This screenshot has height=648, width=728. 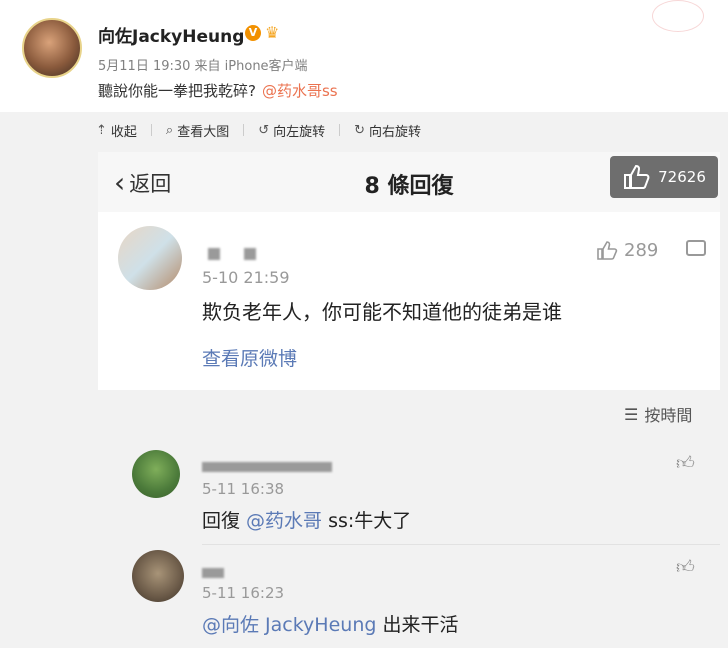 What do you see at coordinates (641, 250) in the screenshot?
I see `comment-like-count: 289` at bounding box center [641, 250].